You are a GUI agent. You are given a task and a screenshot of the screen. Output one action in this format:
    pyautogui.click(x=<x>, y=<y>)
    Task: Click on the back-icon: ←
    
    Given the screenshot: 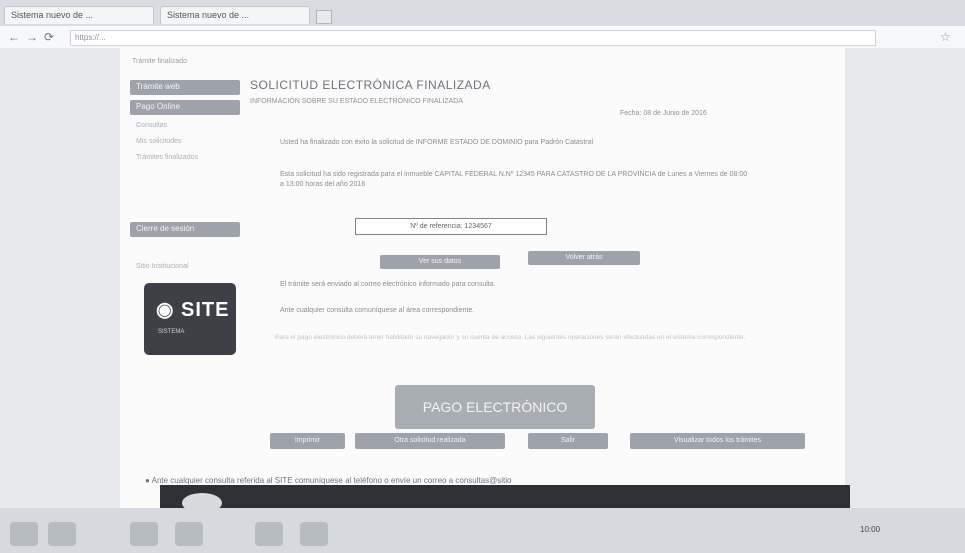 What is the action you would take?
    pyautogui.click(x=14, y=37)
    